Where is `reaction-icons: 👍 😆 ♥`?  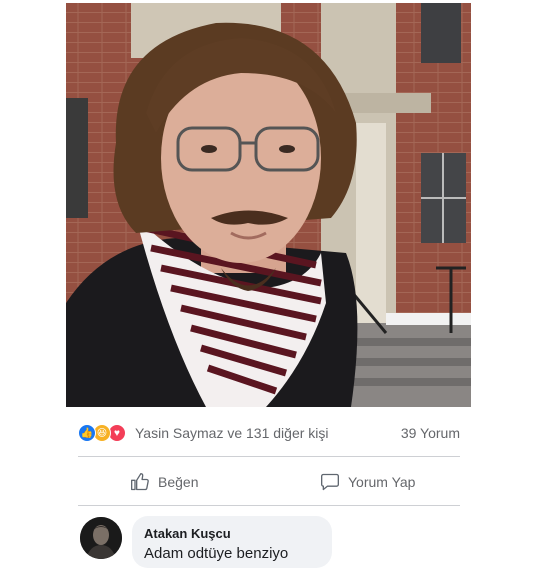
reaction-icons: 👍 😆 ♥ is located at coordinates (102, 433).